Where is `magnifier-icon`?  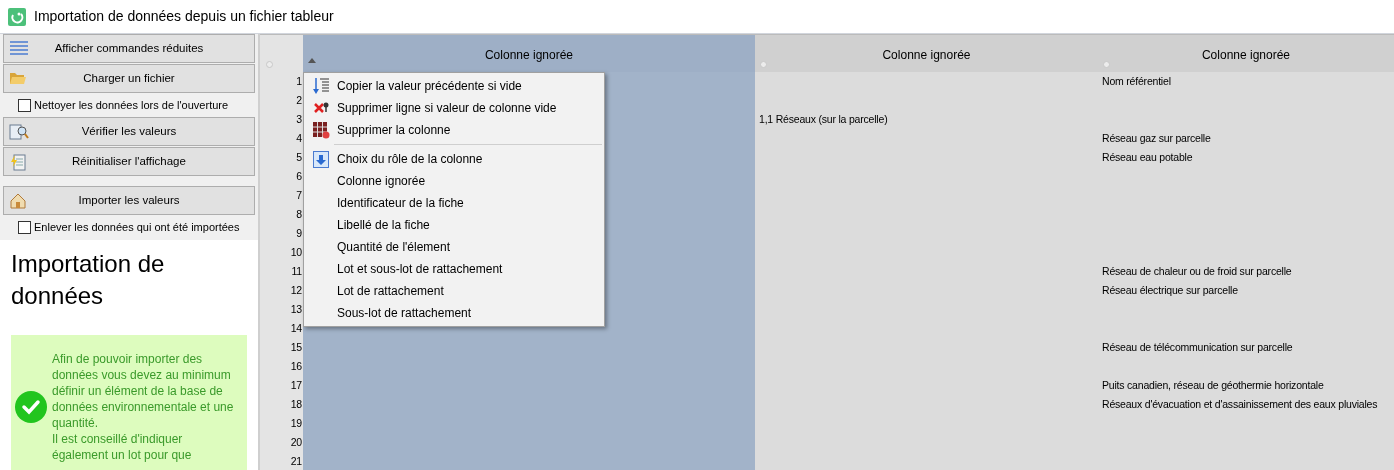
magnifier-icon is located at coordinates (19, 132).